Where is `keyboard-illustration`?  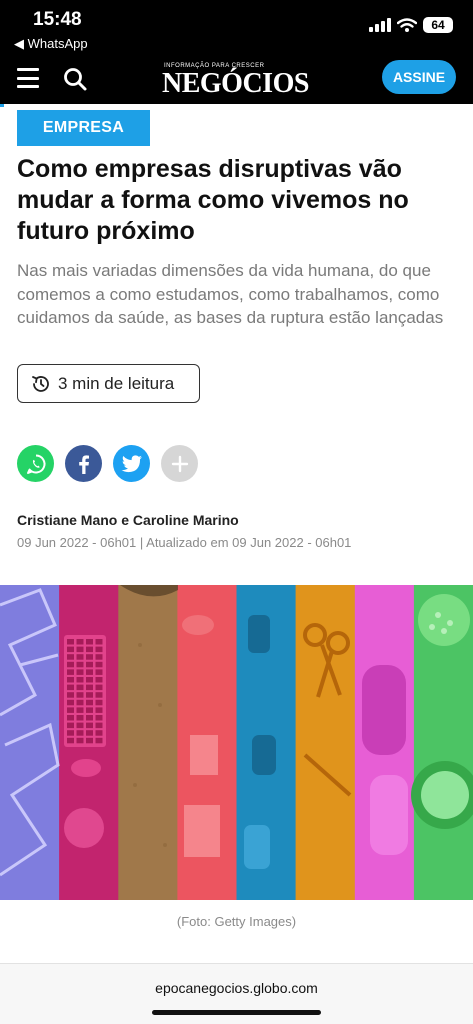
keyboard-illustration is located at coordinates (85, 741).